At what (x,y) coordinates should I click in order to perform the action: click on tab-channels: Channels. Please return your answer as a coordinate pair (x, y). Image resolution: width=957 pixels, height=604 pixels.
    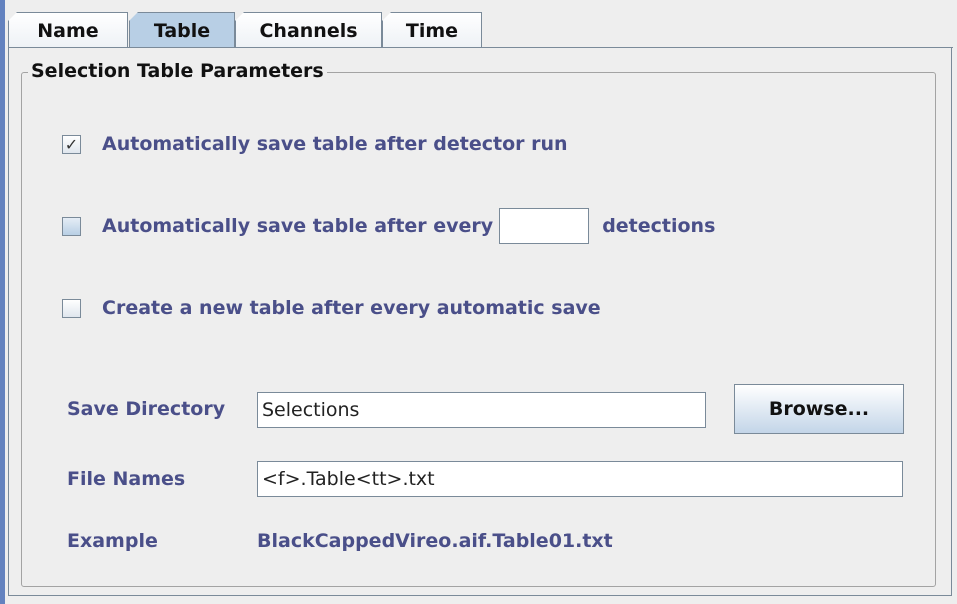
    Looking at the image, I should click on (308, 29).